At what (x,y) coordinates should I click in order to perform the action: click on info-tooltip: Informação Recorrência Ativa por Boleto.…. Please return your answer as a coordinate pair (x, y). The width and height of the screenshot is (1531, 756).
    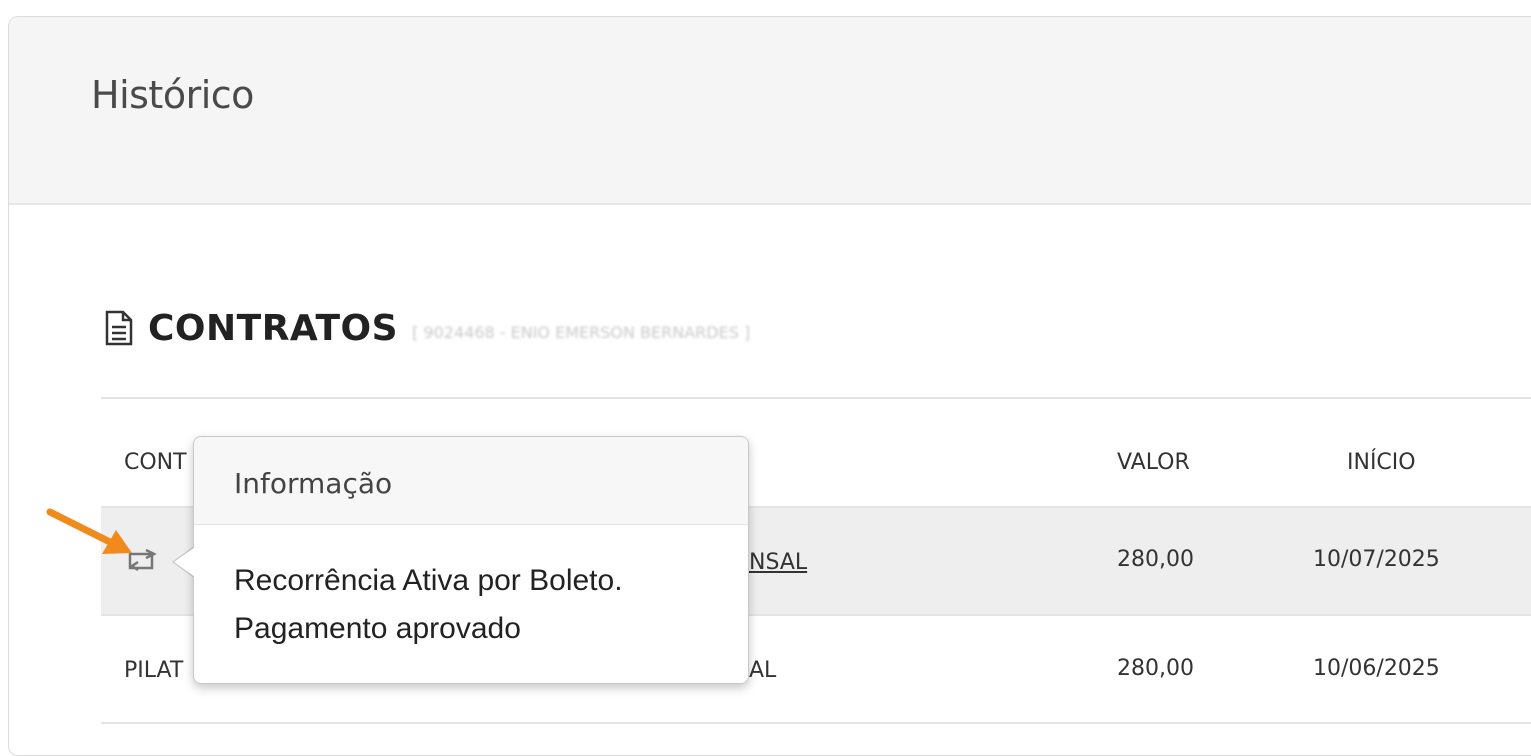
    Looking at the image, I should click on (471, 560).